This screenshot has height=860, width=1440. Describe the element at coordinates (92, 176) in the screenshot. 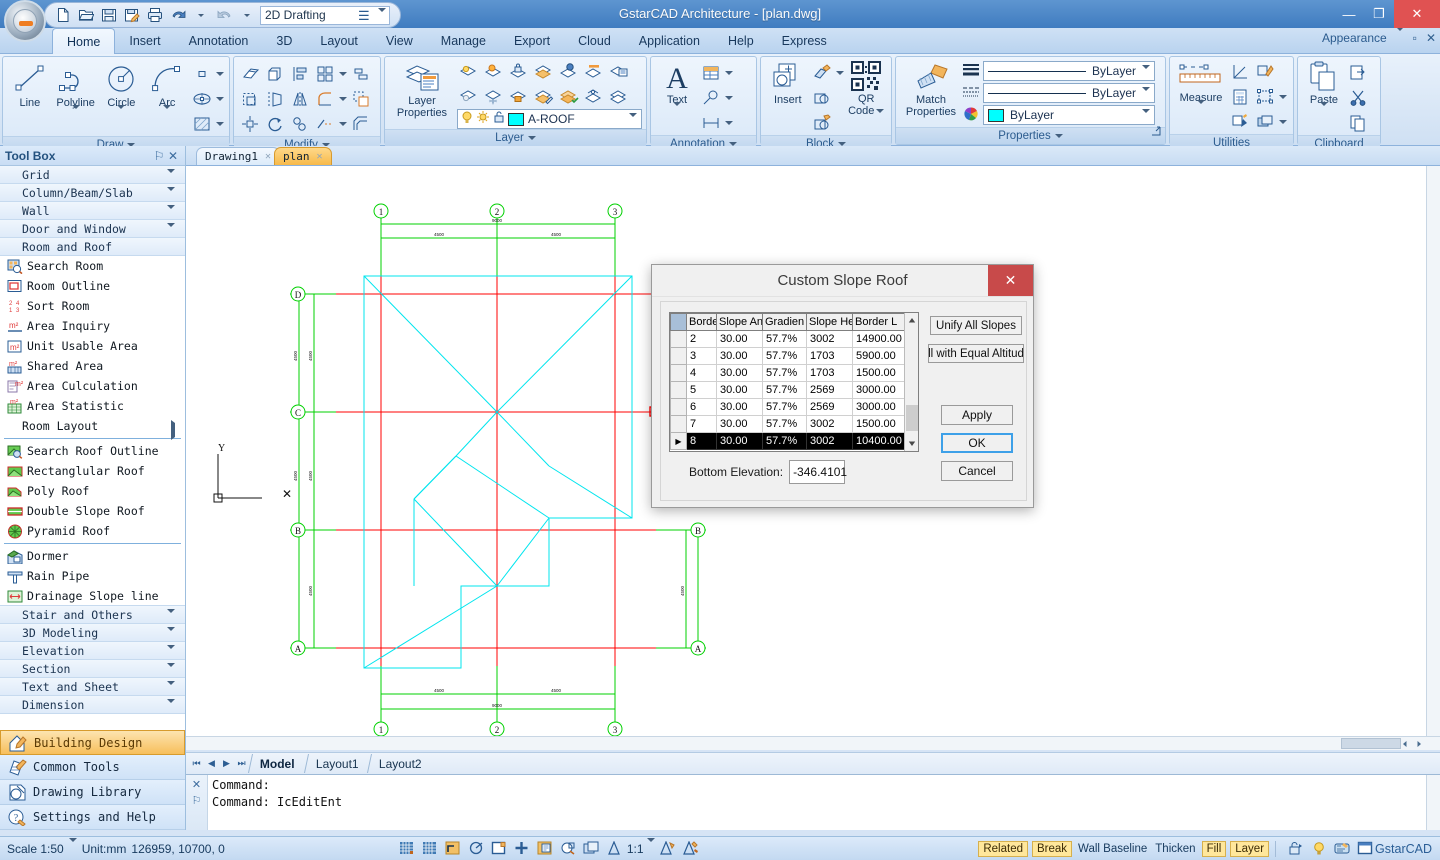

I see `group-grid: Grid` at that location.